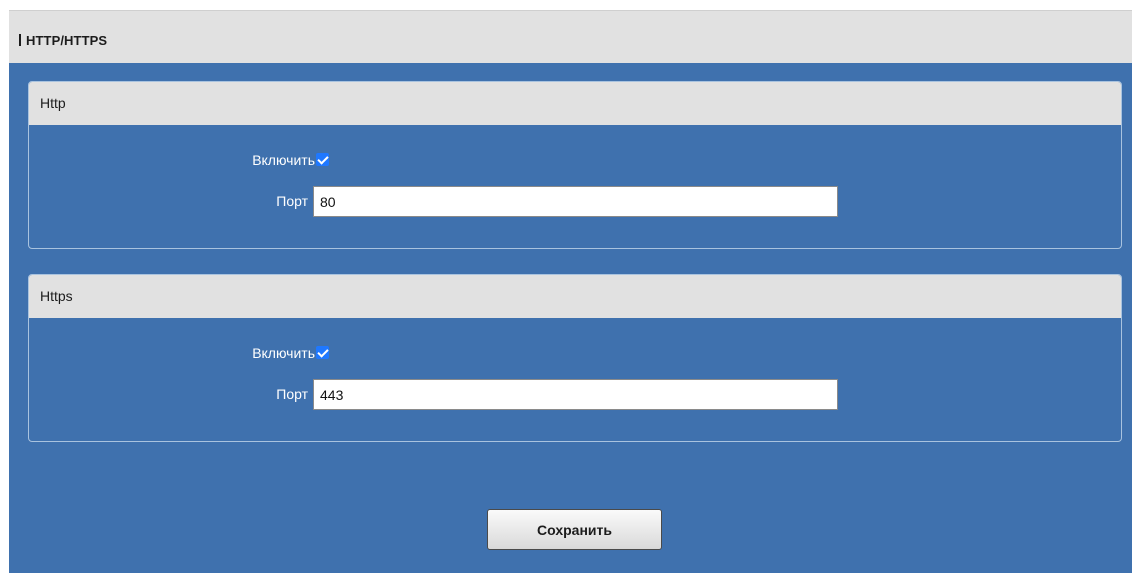 The width and height of the screenshot is (1132, 573). Describe the element at coordinates (20, 40) in the screenshot. I see `title-marker` at that location.